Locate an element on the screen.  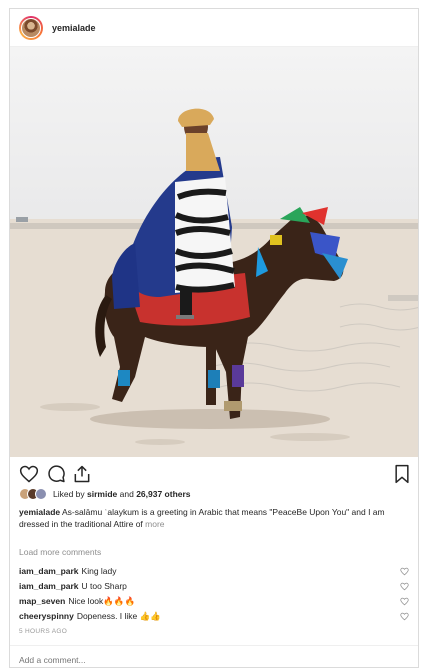
action-bar is located at coordinates (214, 476).